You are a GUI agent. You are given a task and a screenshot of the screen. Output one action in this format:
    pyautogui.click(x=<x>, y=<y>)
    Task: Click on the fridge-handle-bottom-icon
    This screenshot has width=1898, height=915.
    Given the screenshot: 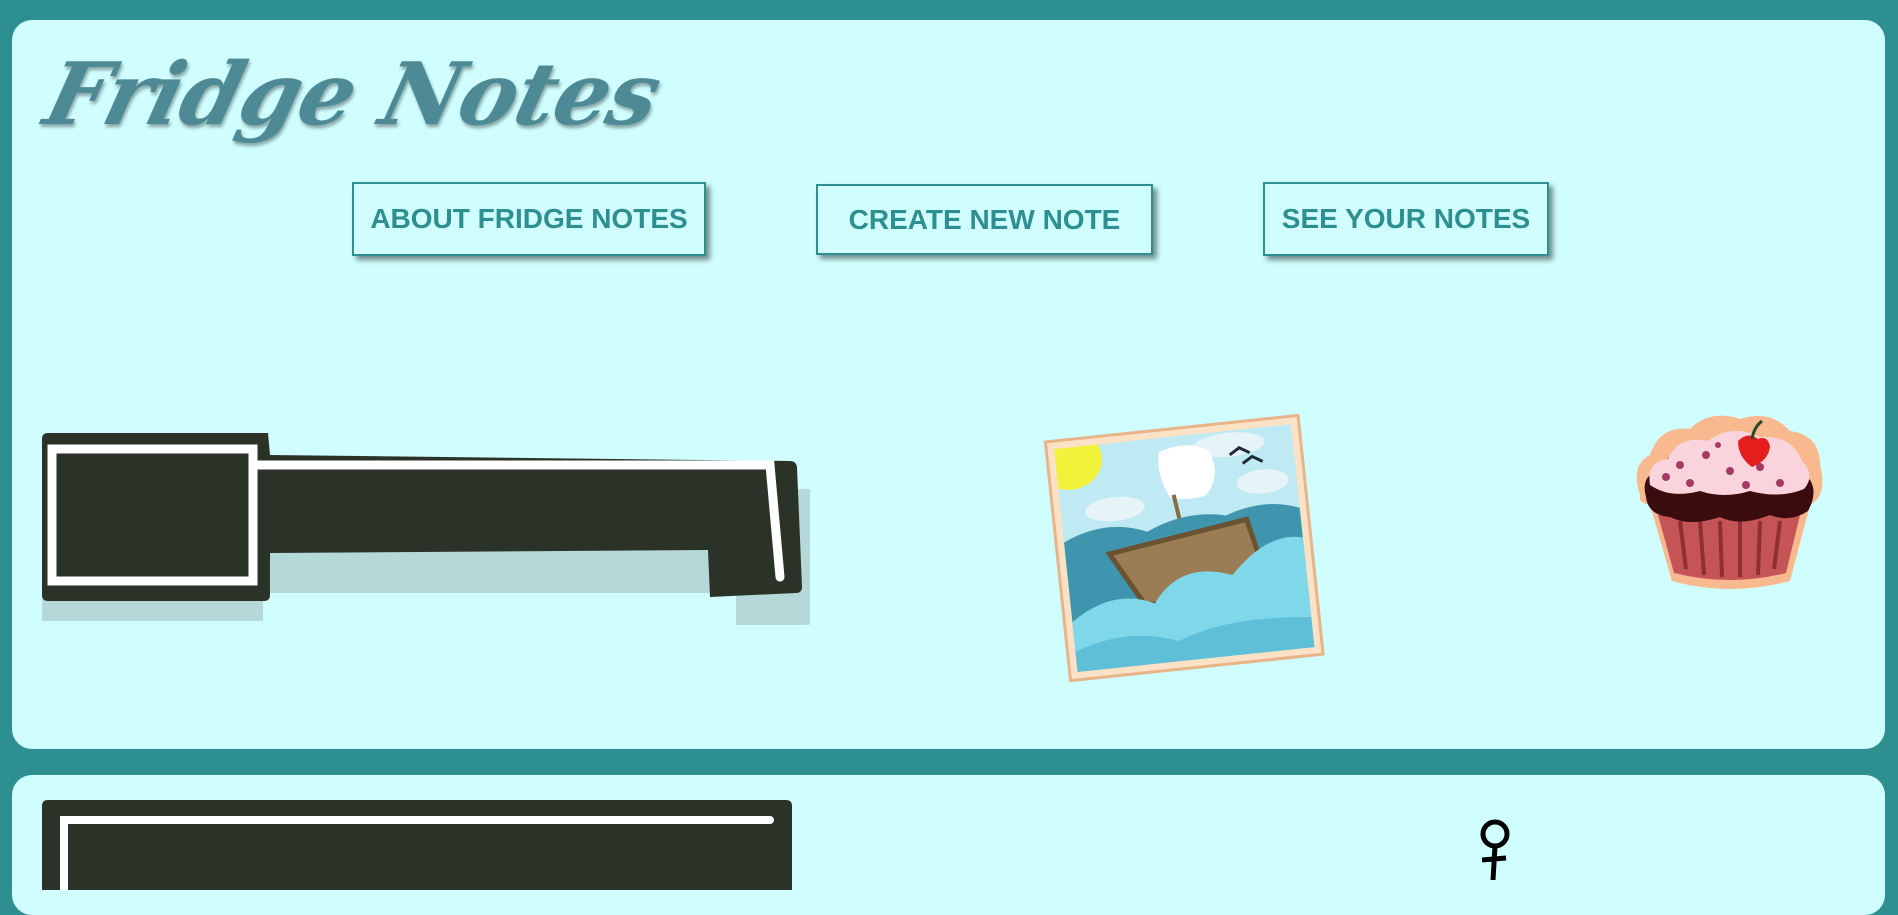 What is the action you would take?
    pyautogui.click(x=417, y=845)
    